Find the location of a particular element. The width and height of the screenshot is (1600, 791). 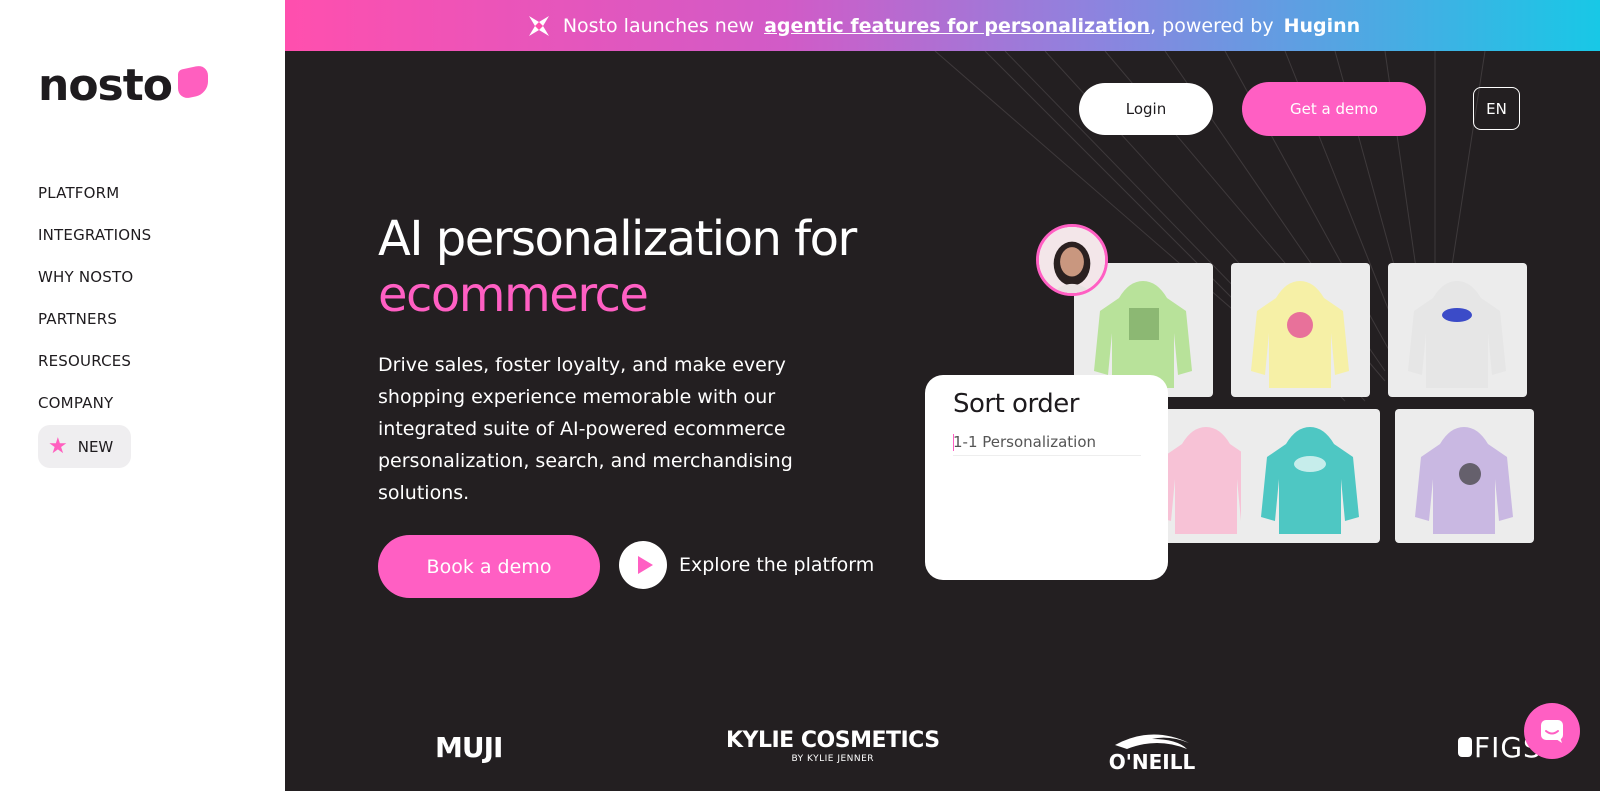

language-selector: EN is located at coordinates (1496, 108).